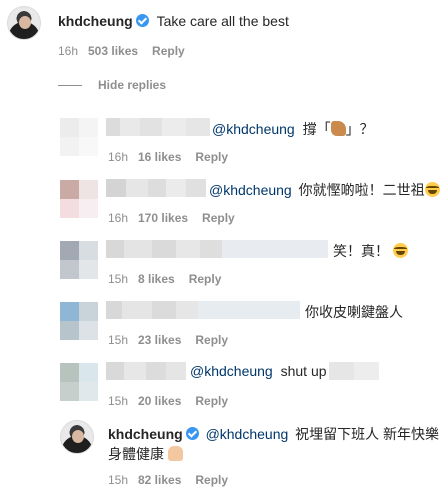  Describe the element at coordinates (163, 218) in the screenshot. I see `likes-count: 170 likes` at that location.